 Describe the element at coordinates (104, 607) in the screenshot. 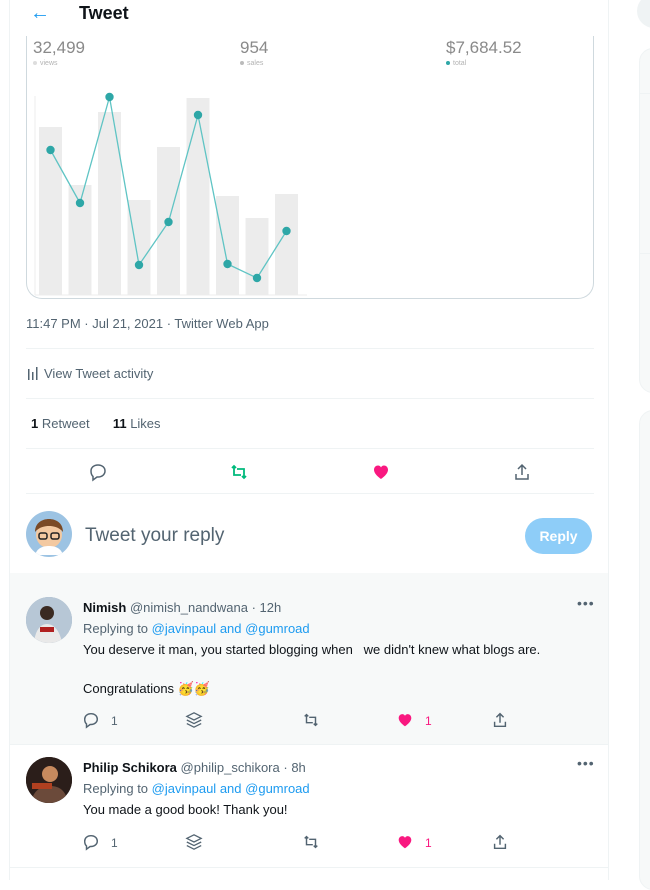

I see `author-name: Nimish` at that location.